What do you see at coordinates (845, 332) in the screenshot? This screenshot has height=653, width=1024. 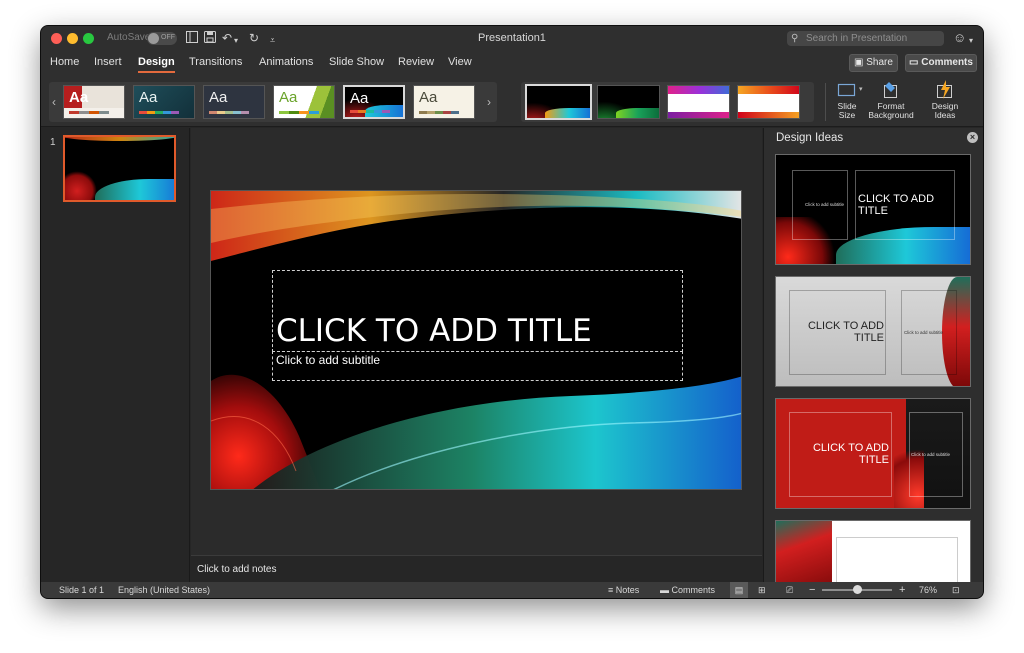 I see `idea-2-title: CLICK TO ADD TITLE` at bounding box center [845, 332].